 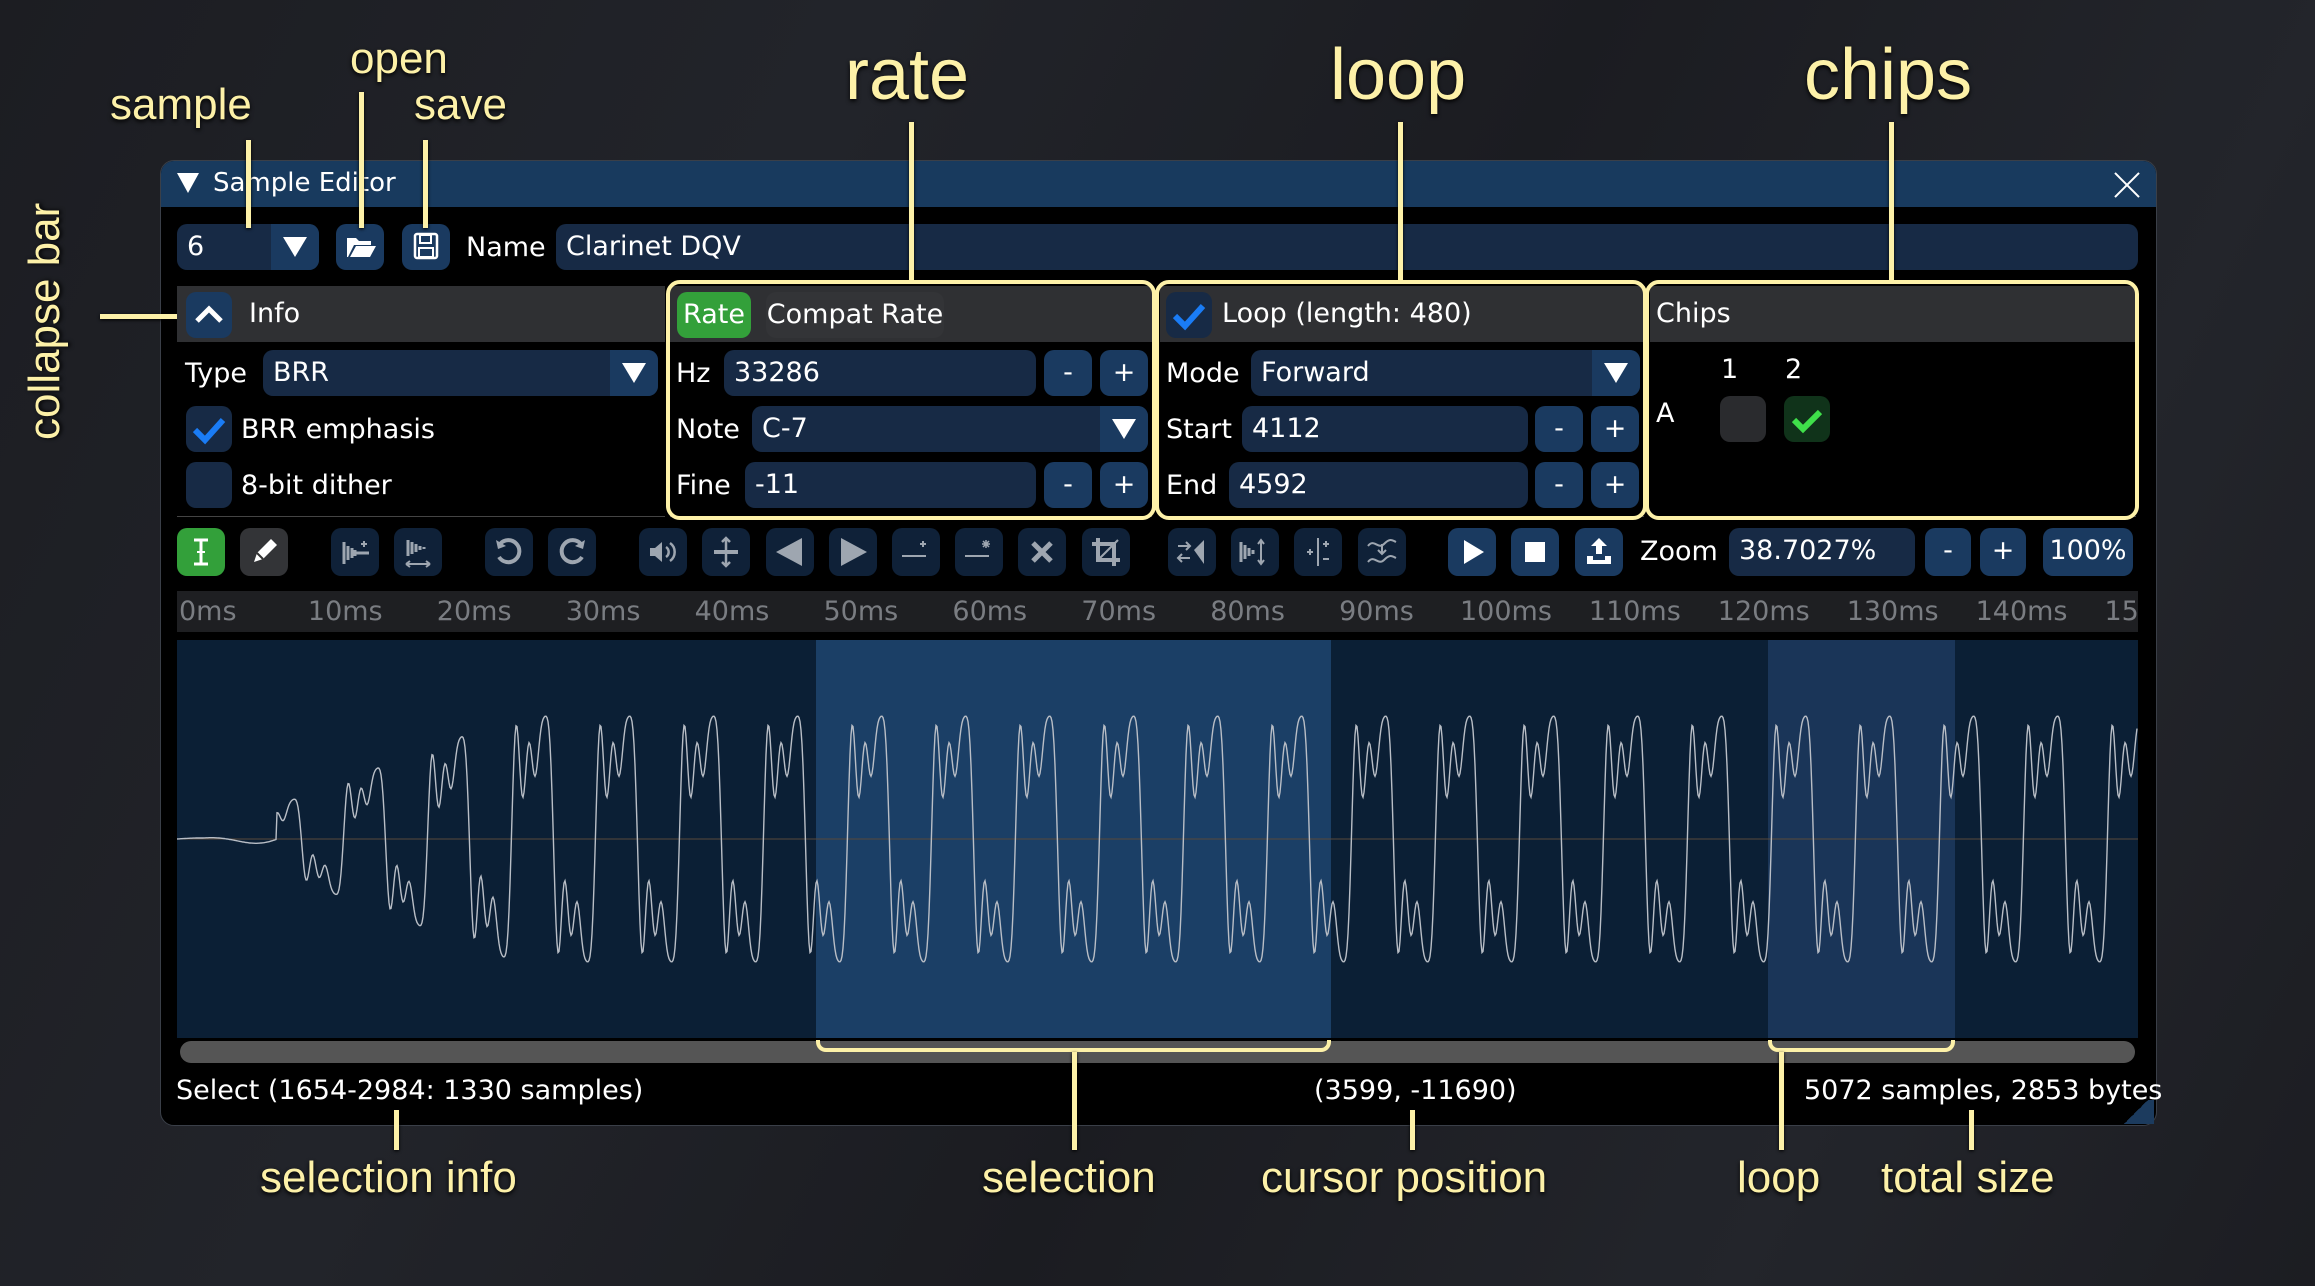 What do you see at coordinates (216, 373) in the screenshot?
I see `type-label: Type` at bounding box center [216, 373].